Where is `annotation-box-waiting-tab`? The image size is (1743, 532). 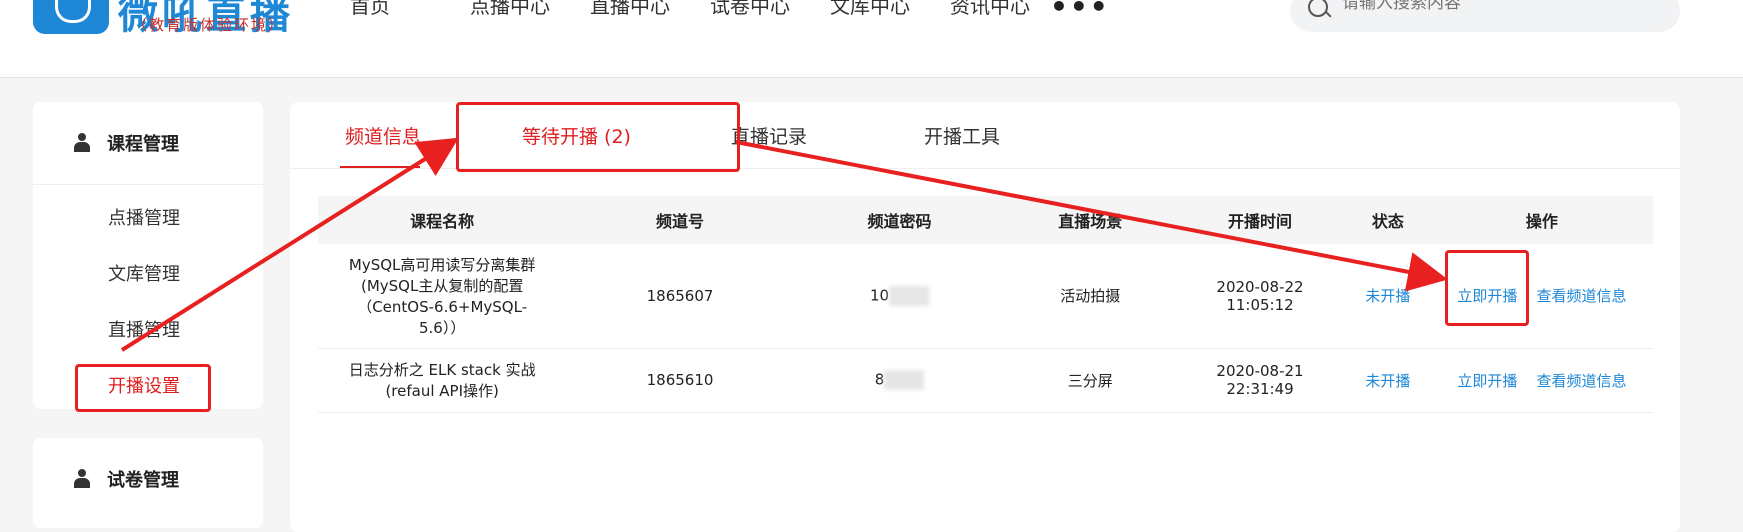
annotation-box-waiting-tab is located at coordinates (598, 137).